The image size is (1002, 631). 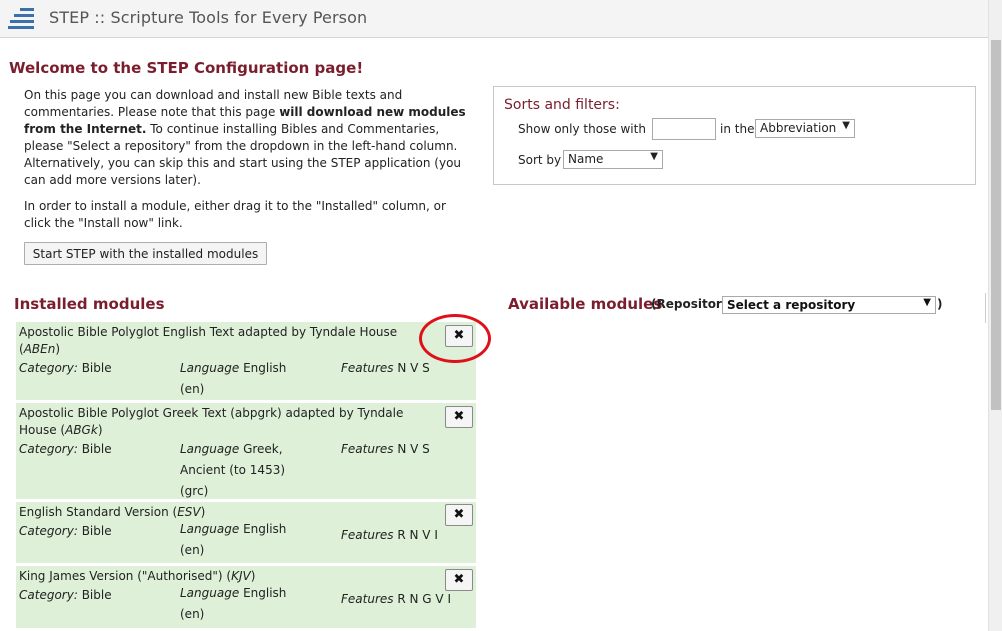 I want to click on module-abbr: ESV, so click(x=189, y=512).